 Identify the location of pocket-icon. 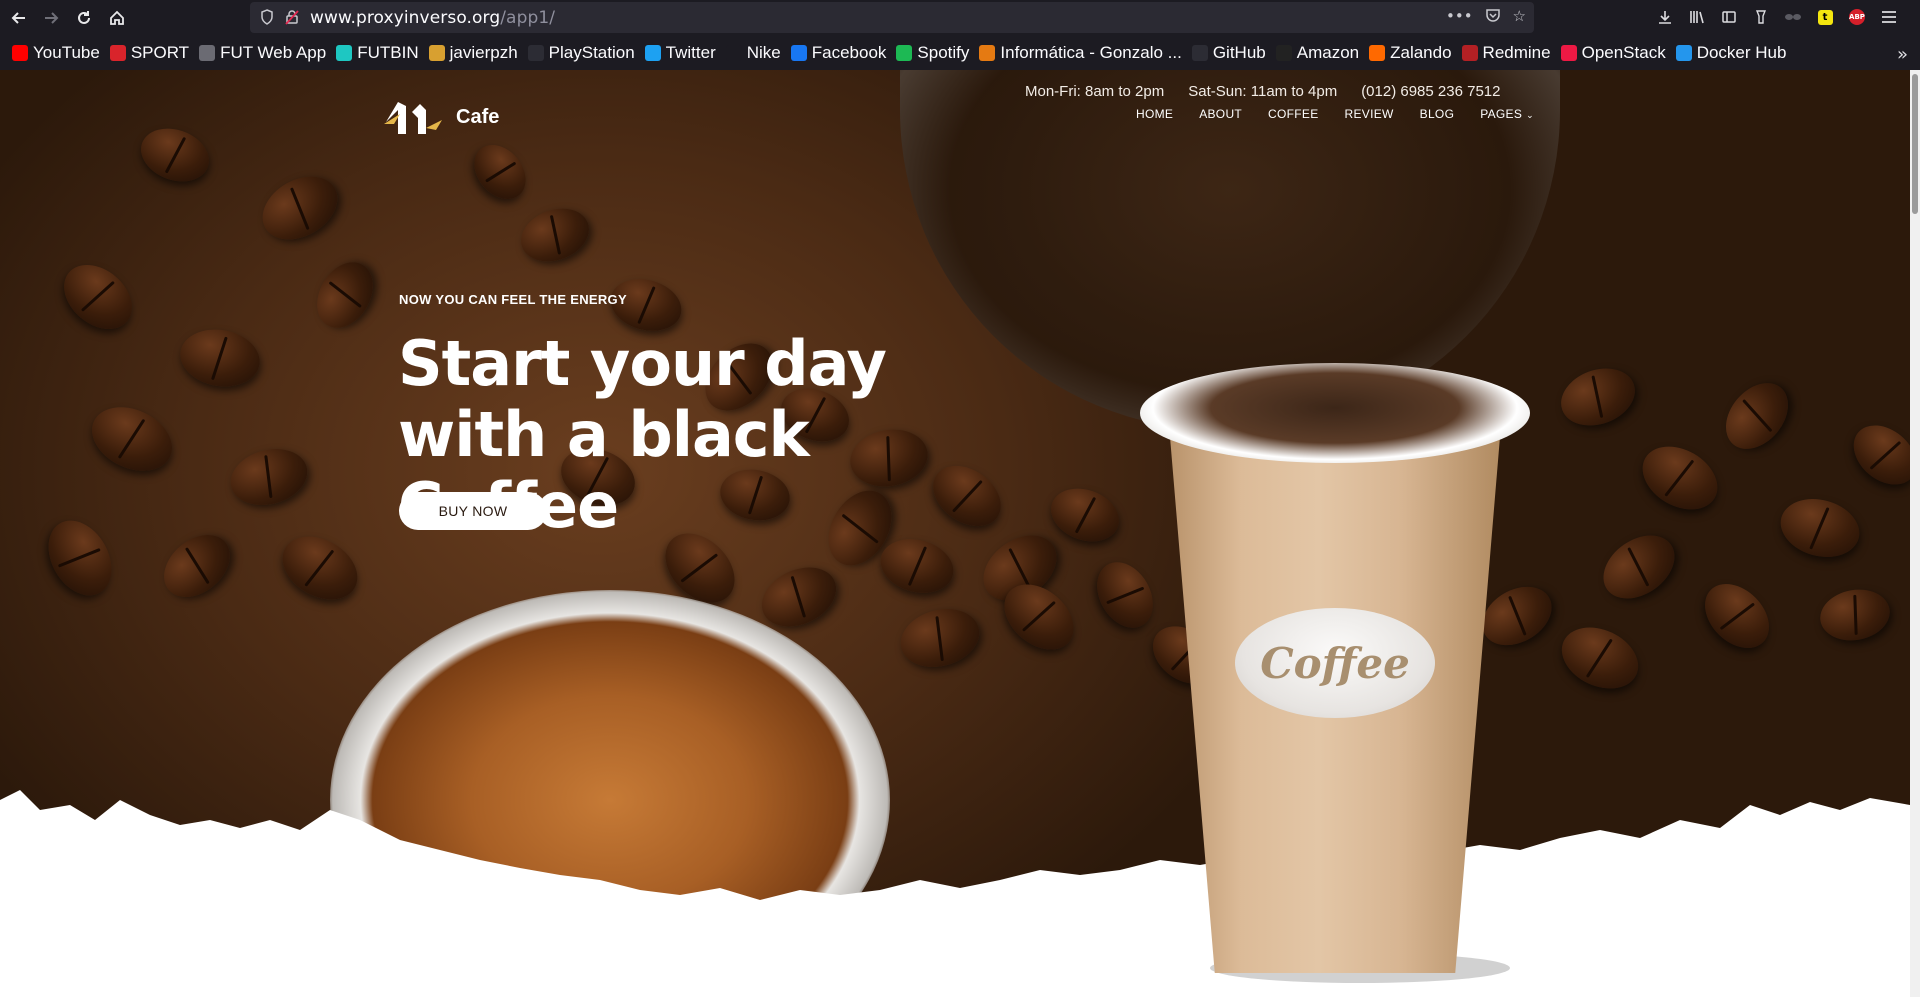
(1493, 17).